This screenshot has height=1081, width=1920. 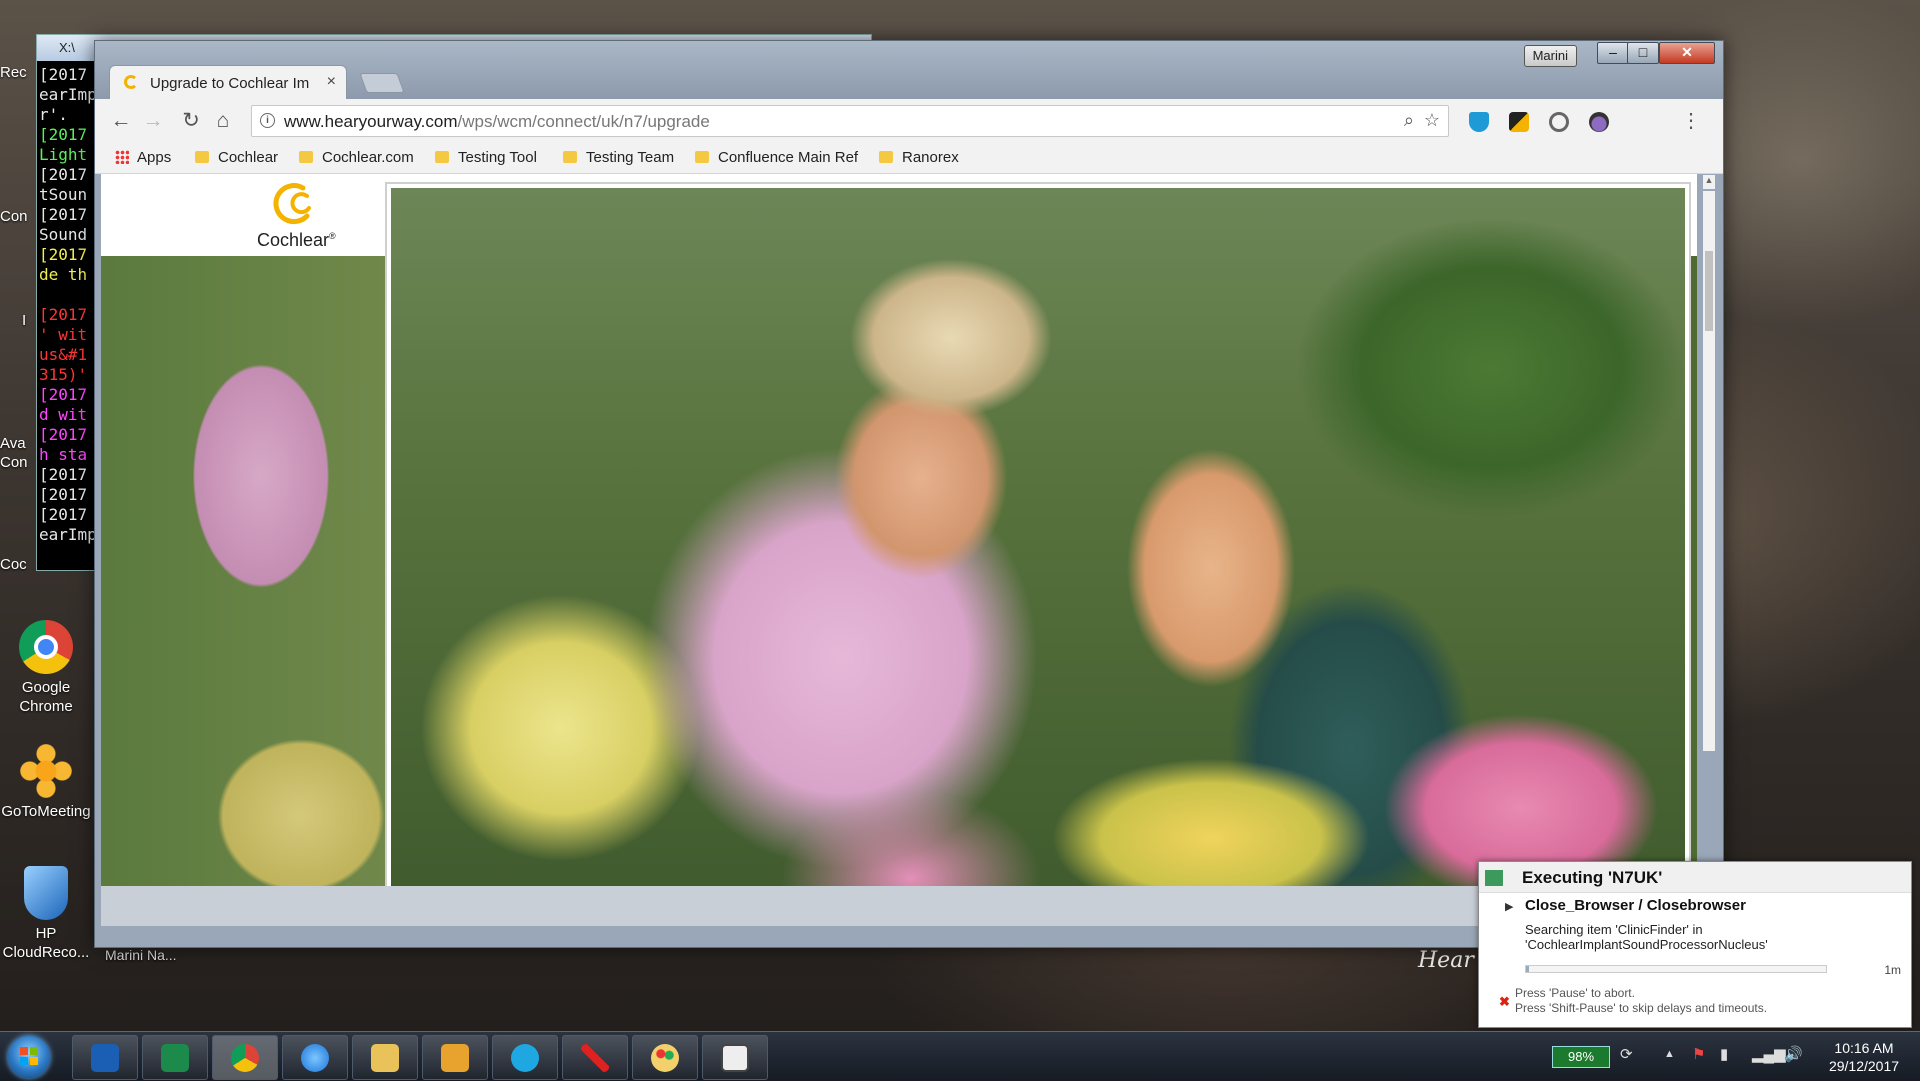 What do you see at coordinates (788, 157) in the screenshot?
I see `bookmark-label: Confluence Main Ref` at bounding box center [788, 157].